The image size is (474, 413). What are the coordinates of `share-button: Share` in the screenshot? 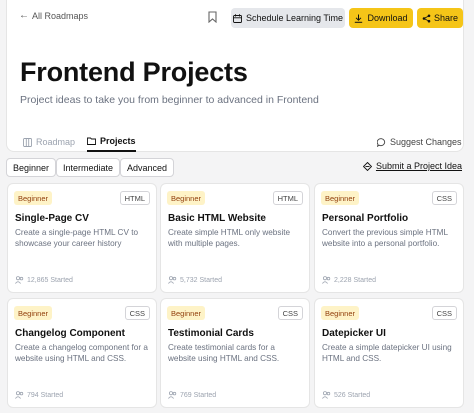 It's located at (440, 18).